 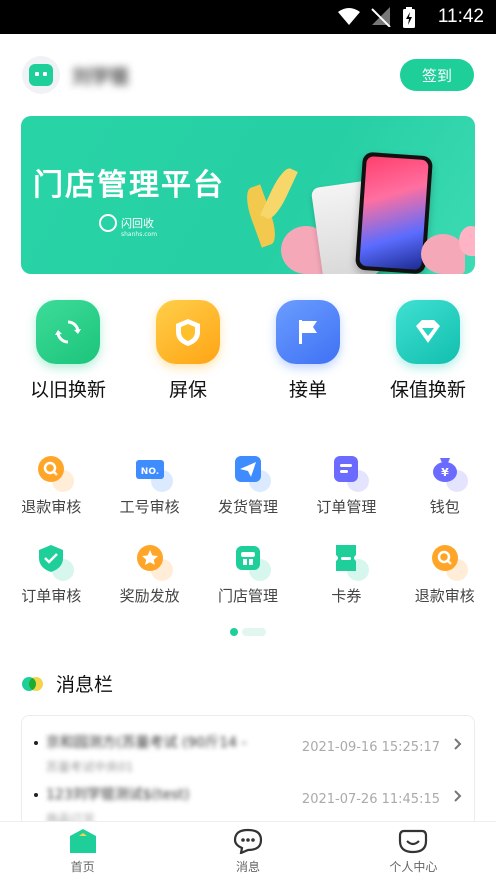 I want to click on check-shield-icon, so click(x=54, y=561).